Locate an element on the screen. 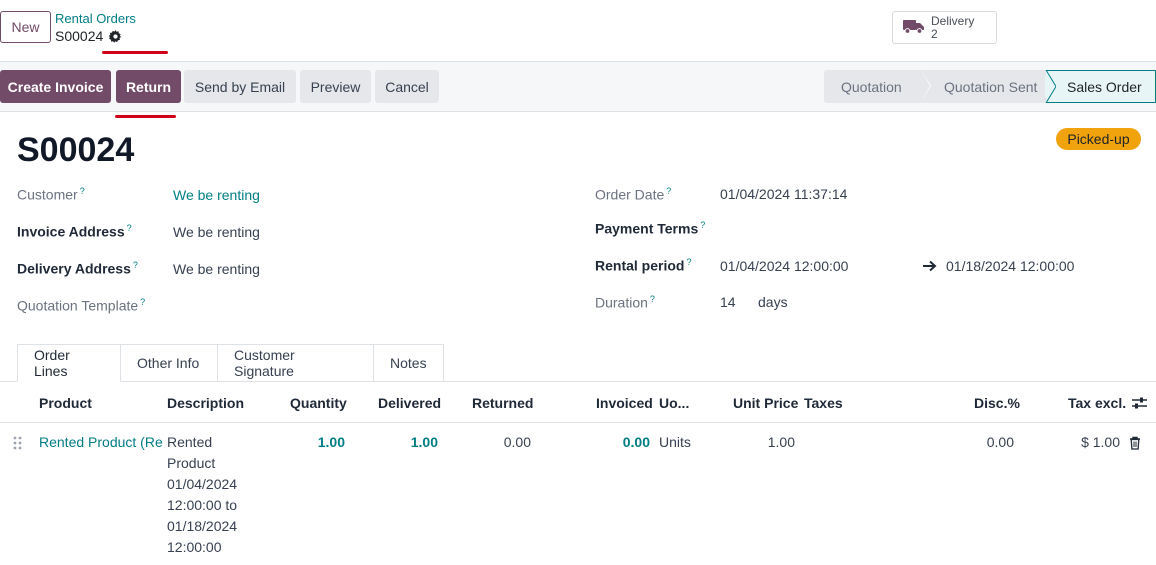 The height and width of the screenshot is (565, 1156). order-date-field: 01/04/2024 11:37:14 is located at coordinates (783, 194).